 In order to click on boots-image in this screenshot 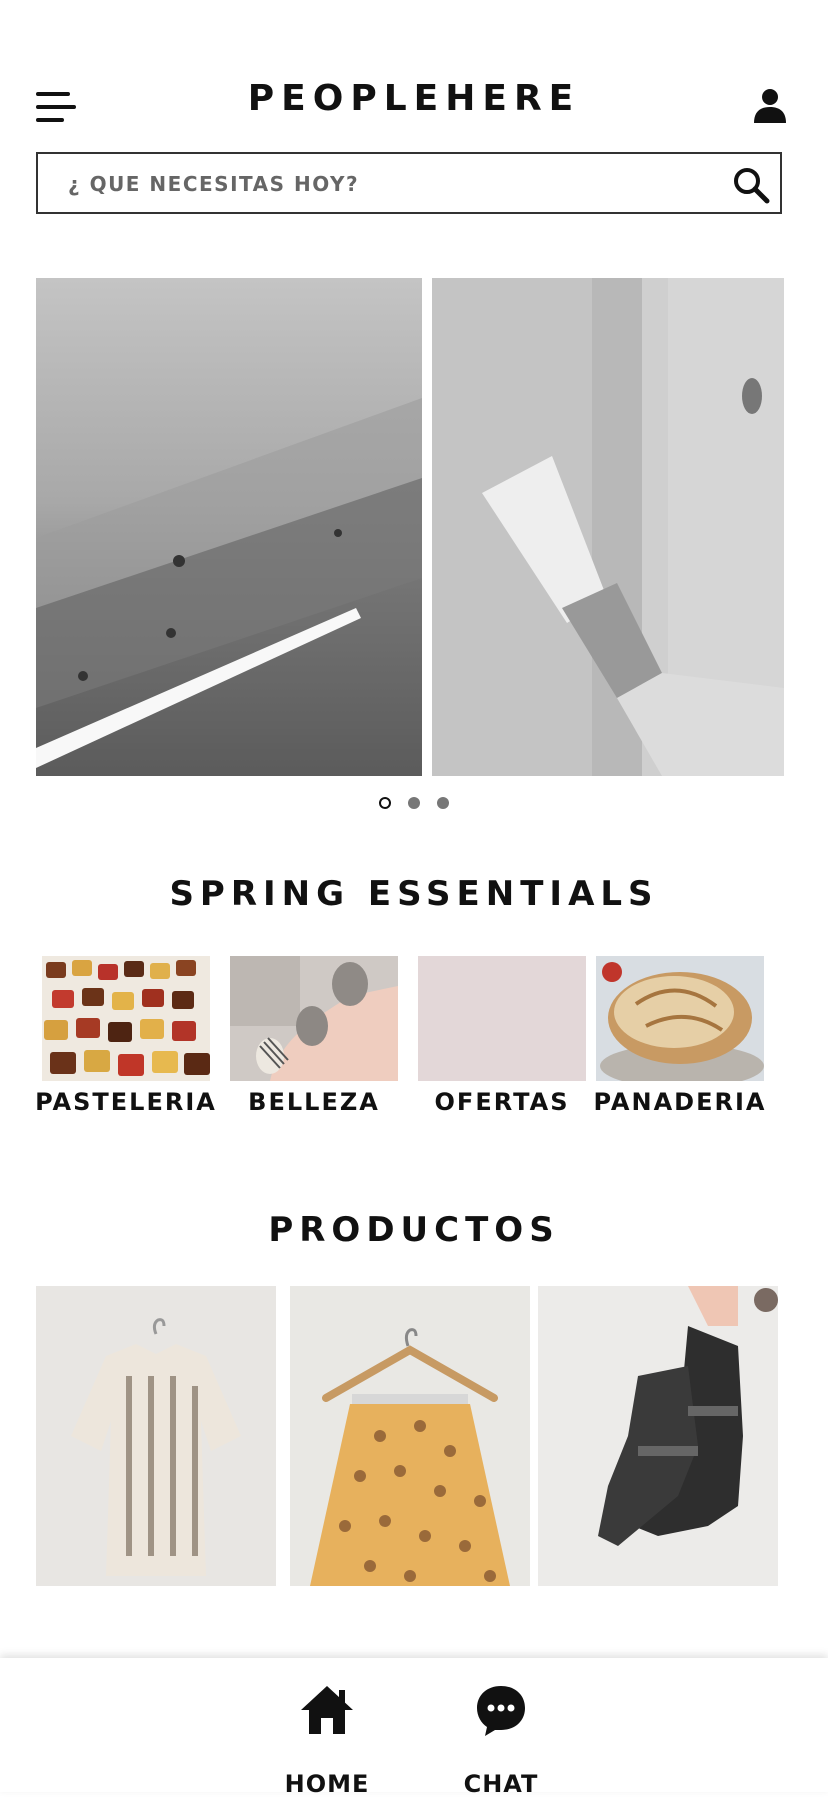, I will do `click(688, 1416)`.